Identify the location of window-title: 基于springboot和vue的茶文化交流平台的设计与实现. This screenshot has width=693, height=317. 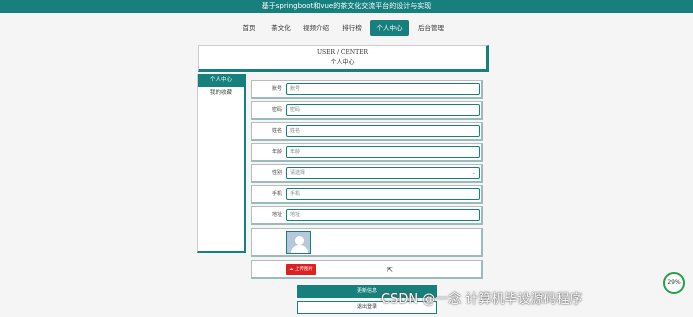
(346, 6).